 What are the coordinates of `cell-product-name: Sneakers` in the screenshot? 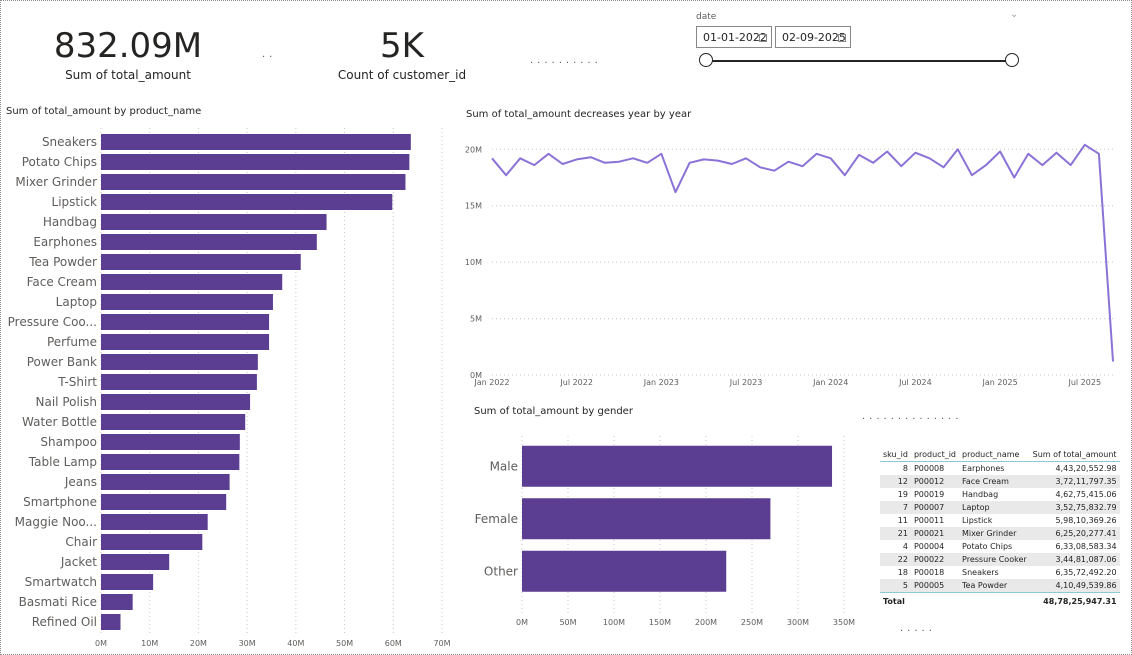 It's located at (980, 572).